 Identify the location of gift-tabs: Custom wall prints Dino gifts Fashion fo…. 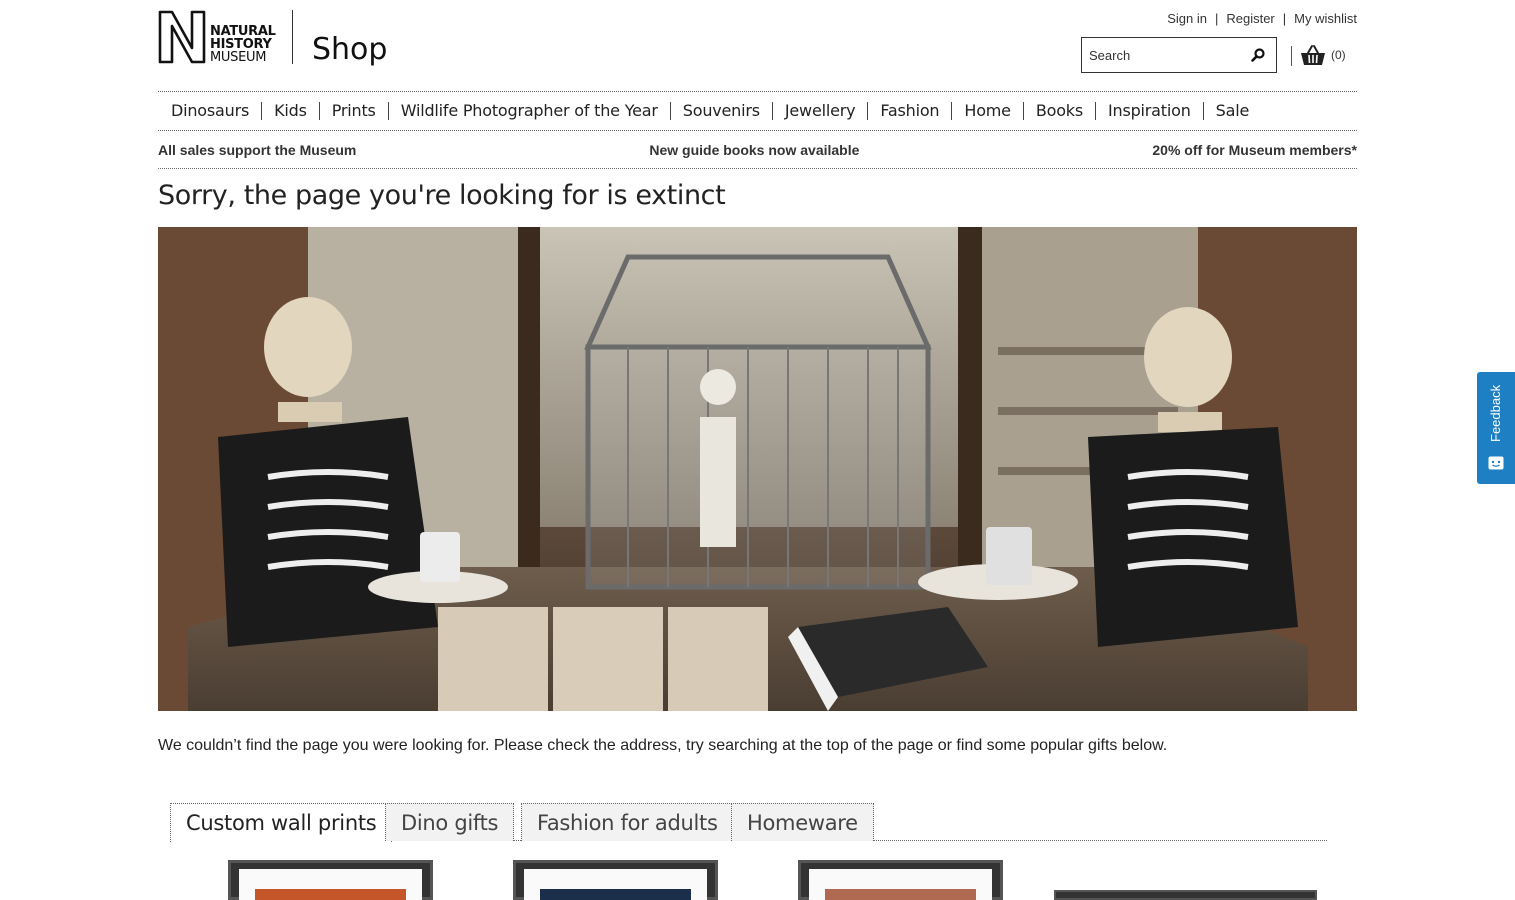
(748, 822).